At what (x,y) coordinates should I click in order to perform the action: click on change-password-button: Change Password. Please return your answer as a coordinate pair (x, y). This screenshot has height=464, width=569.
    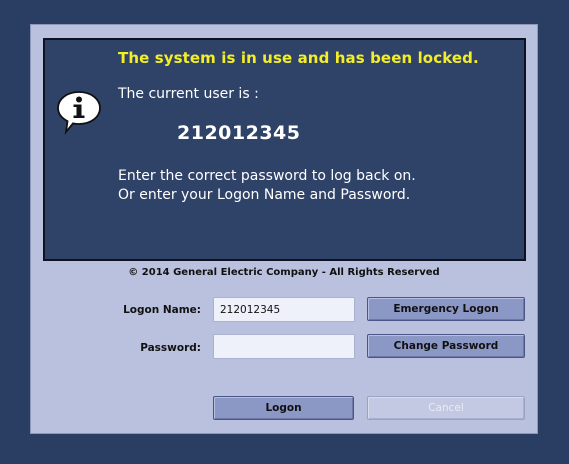
    Looking at the image, I should click on (446, 346).